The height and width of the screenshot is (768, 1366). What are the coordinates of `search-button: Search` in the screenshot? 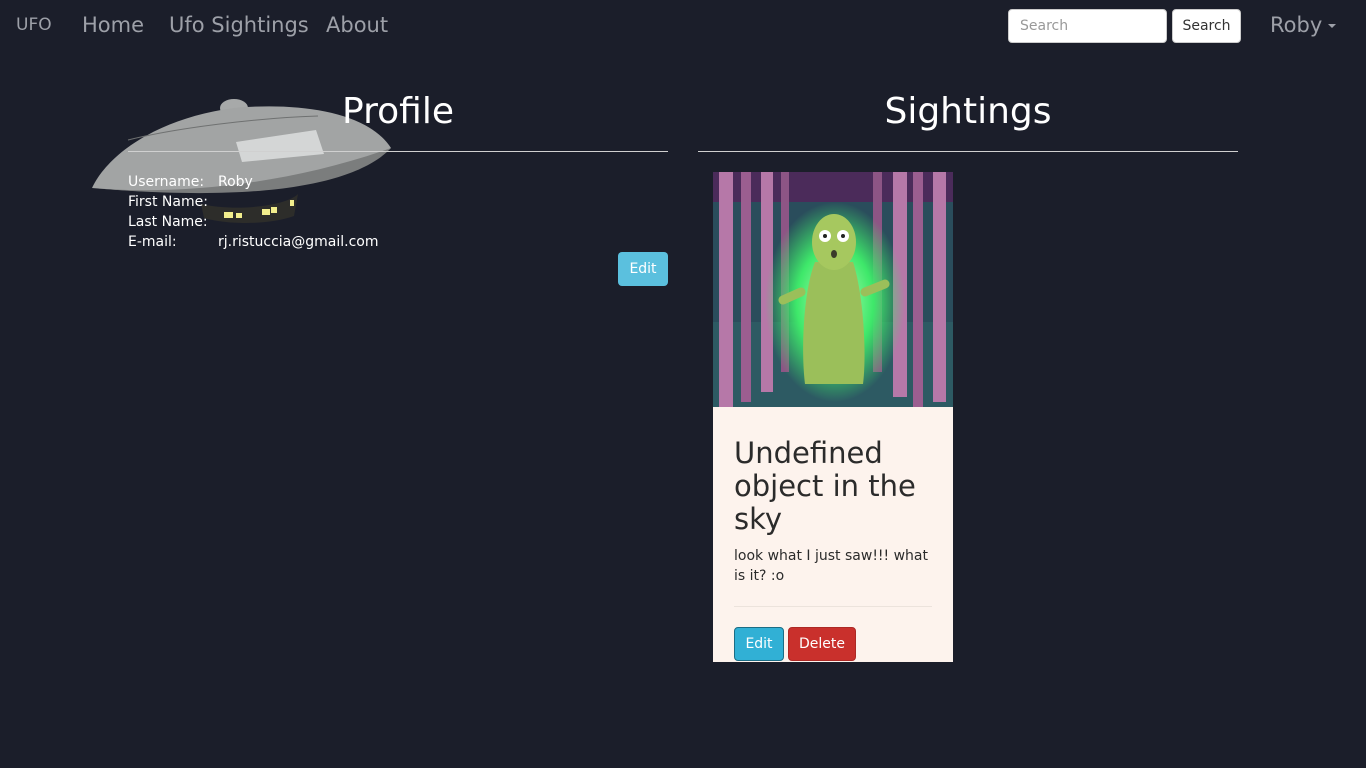 It's located at (1206, 26).